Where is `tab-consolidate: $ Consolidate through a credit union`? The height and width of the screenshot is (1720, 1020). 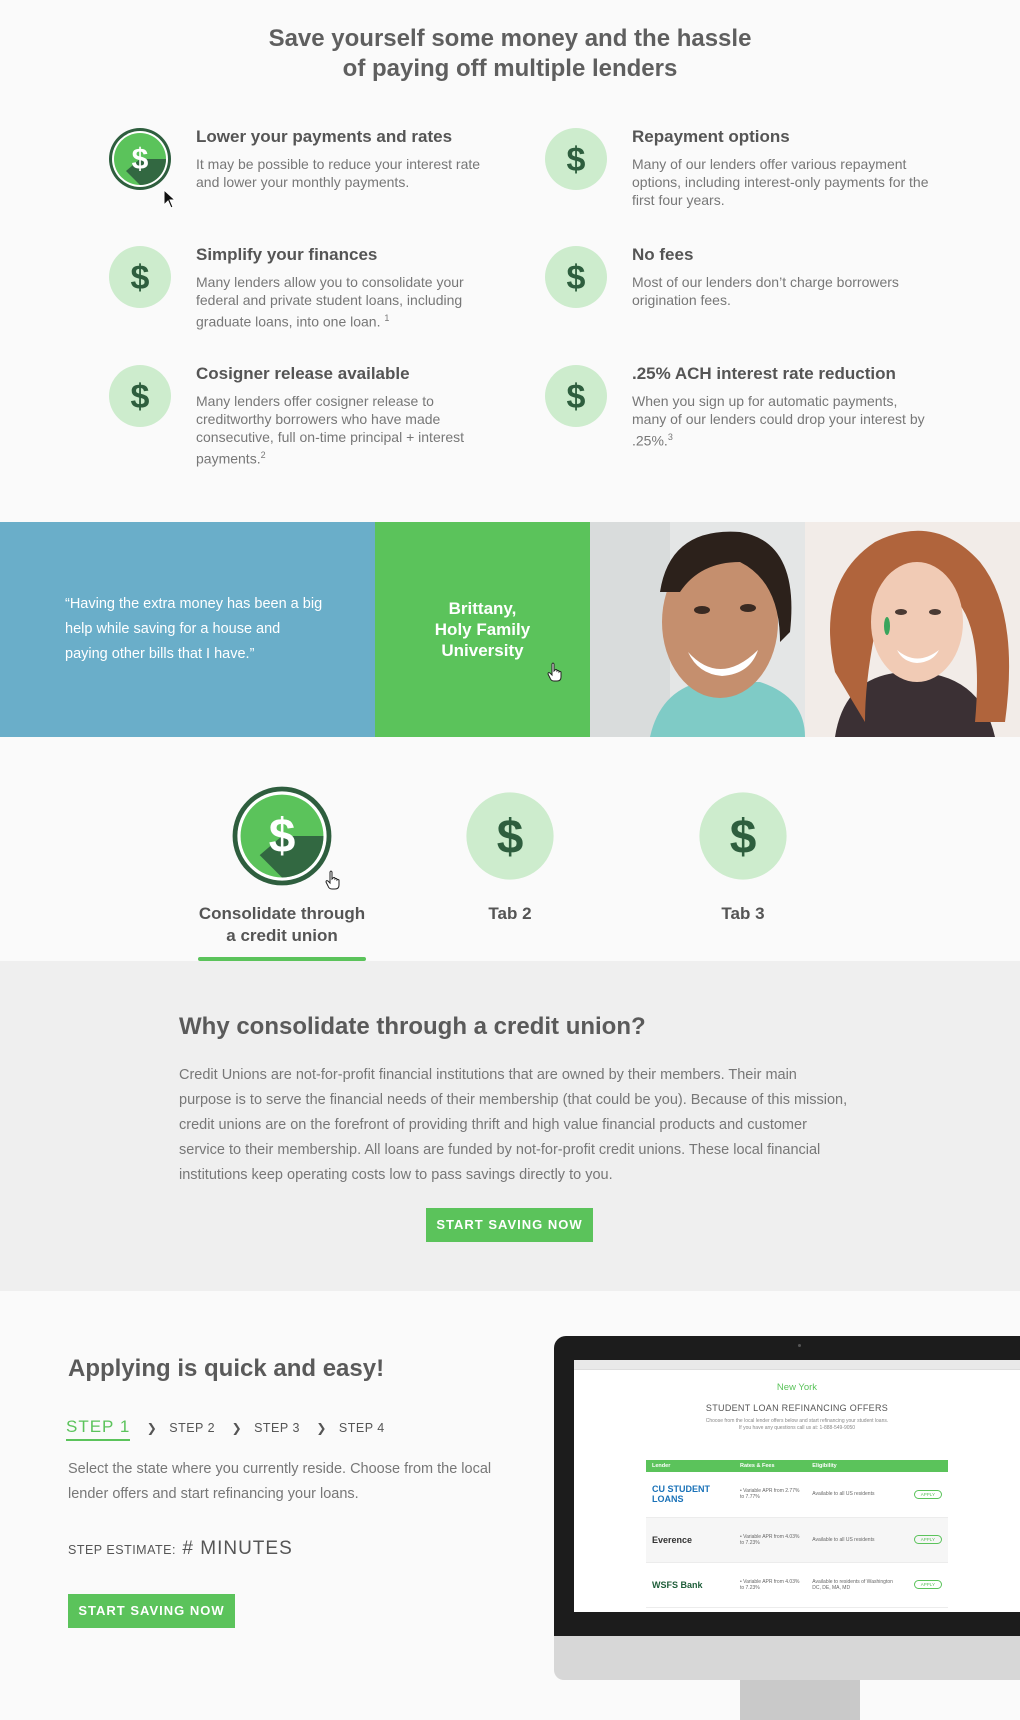 tab-consolidate: $ Consolidate through a credit union is located at coordinates (282, 866).